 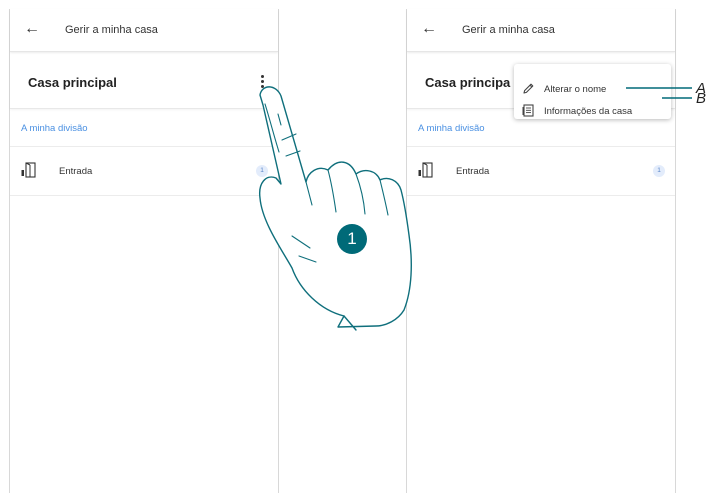 I want to click on step-number-badge: 1, so click(x=352, y=239).